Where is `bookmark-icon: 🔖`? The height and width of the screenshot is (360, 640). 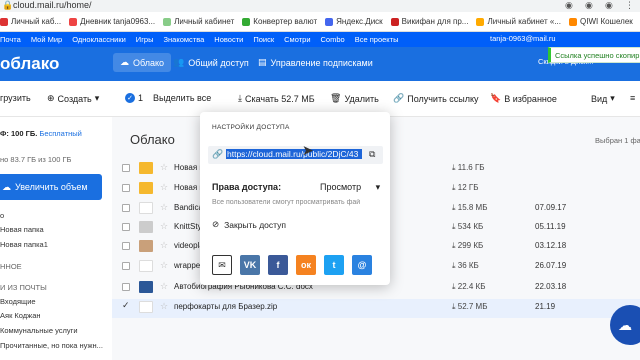
bookmark-icon: 🔖 is located at coordinates (496, 98).